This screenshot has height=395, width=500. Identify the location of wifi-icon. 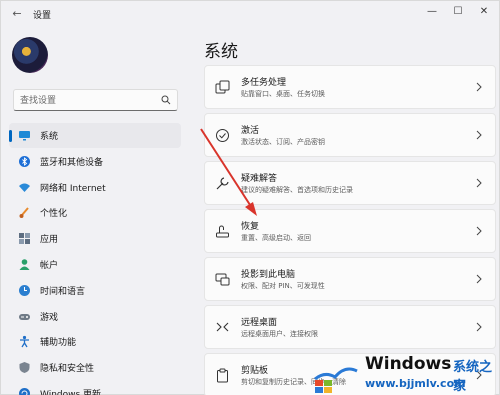
(24, 187).